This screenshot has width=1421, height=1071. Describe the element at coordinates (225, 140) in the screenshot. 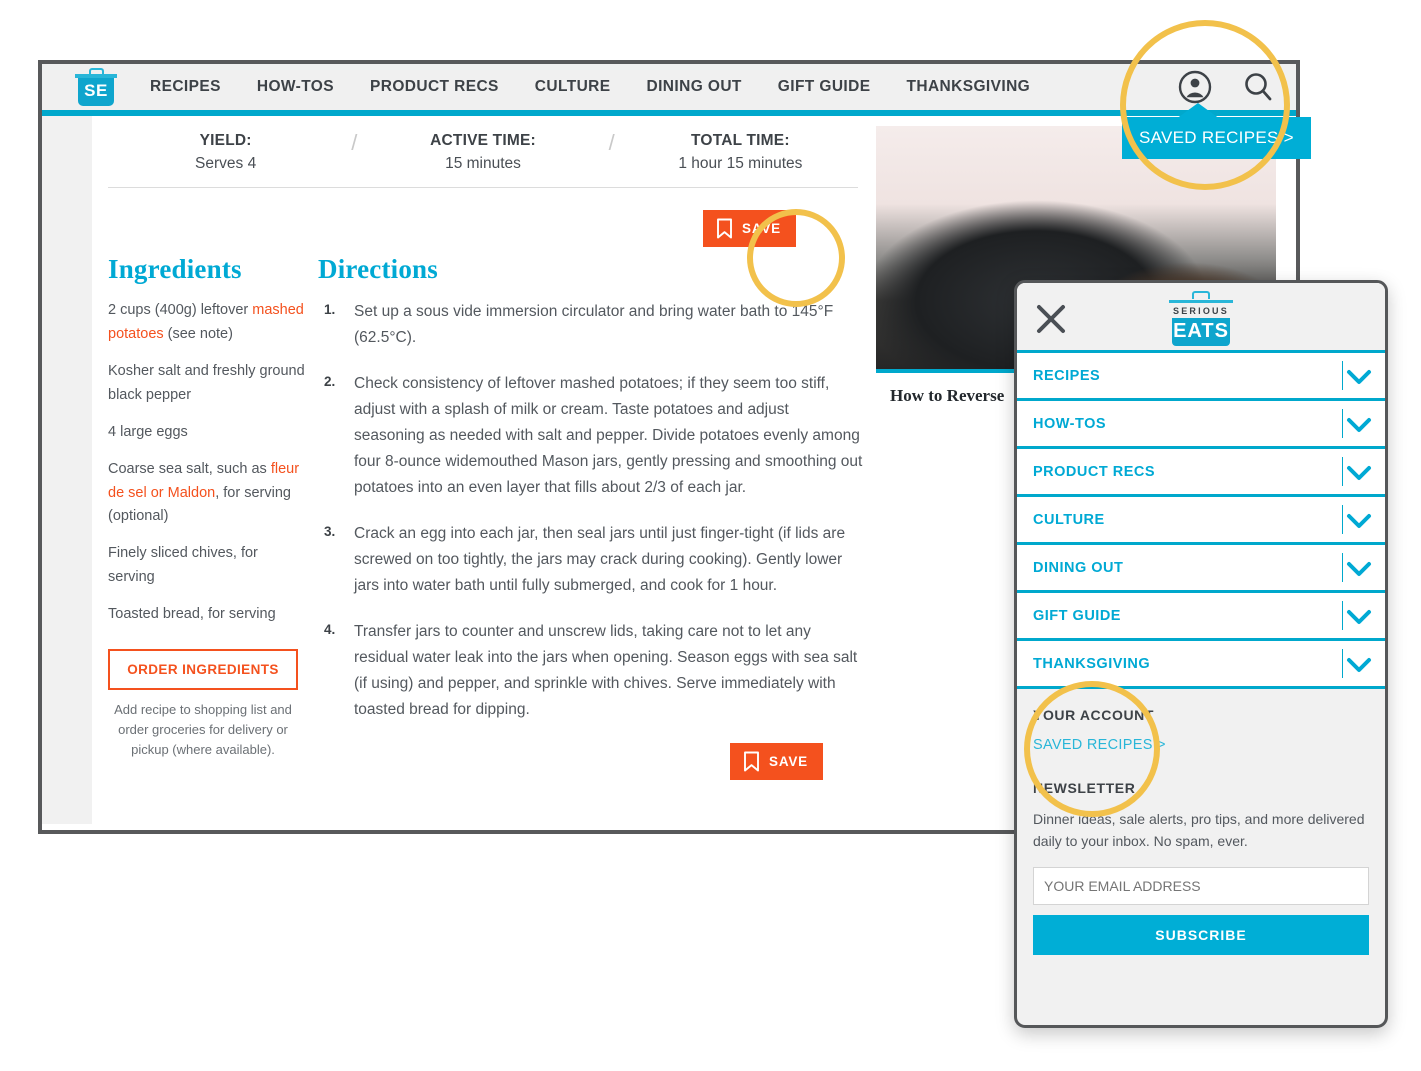

I see `meta-yield-label: YIELD:` at that location.